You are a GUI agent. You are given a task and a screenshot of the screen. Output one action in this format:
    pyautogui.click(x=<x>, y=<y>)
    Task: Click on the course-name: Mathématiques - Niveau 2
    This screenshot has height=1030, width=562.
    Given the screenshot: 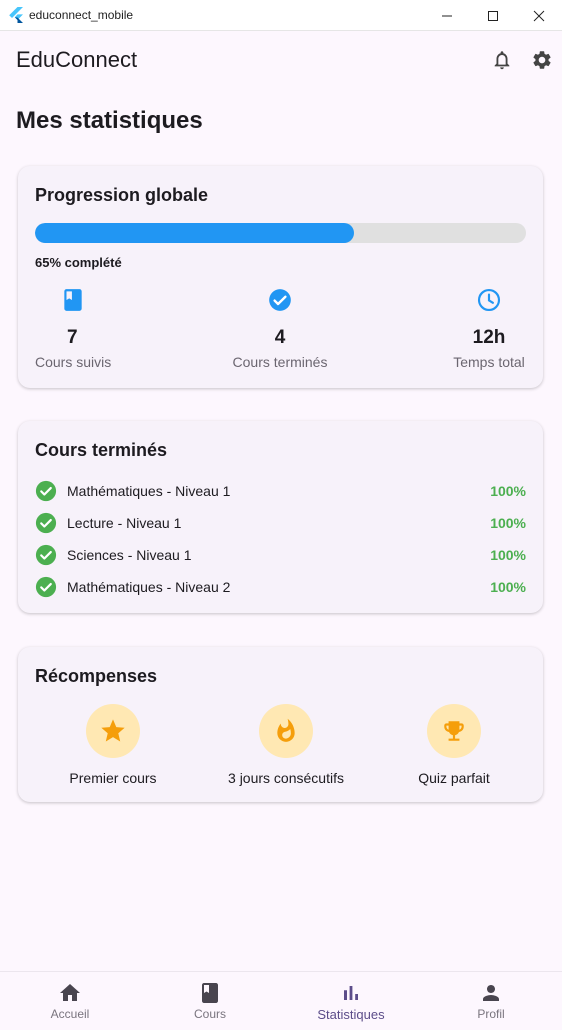 What is the action you would take?
    pyautogui.click(x=149, y=587)
    